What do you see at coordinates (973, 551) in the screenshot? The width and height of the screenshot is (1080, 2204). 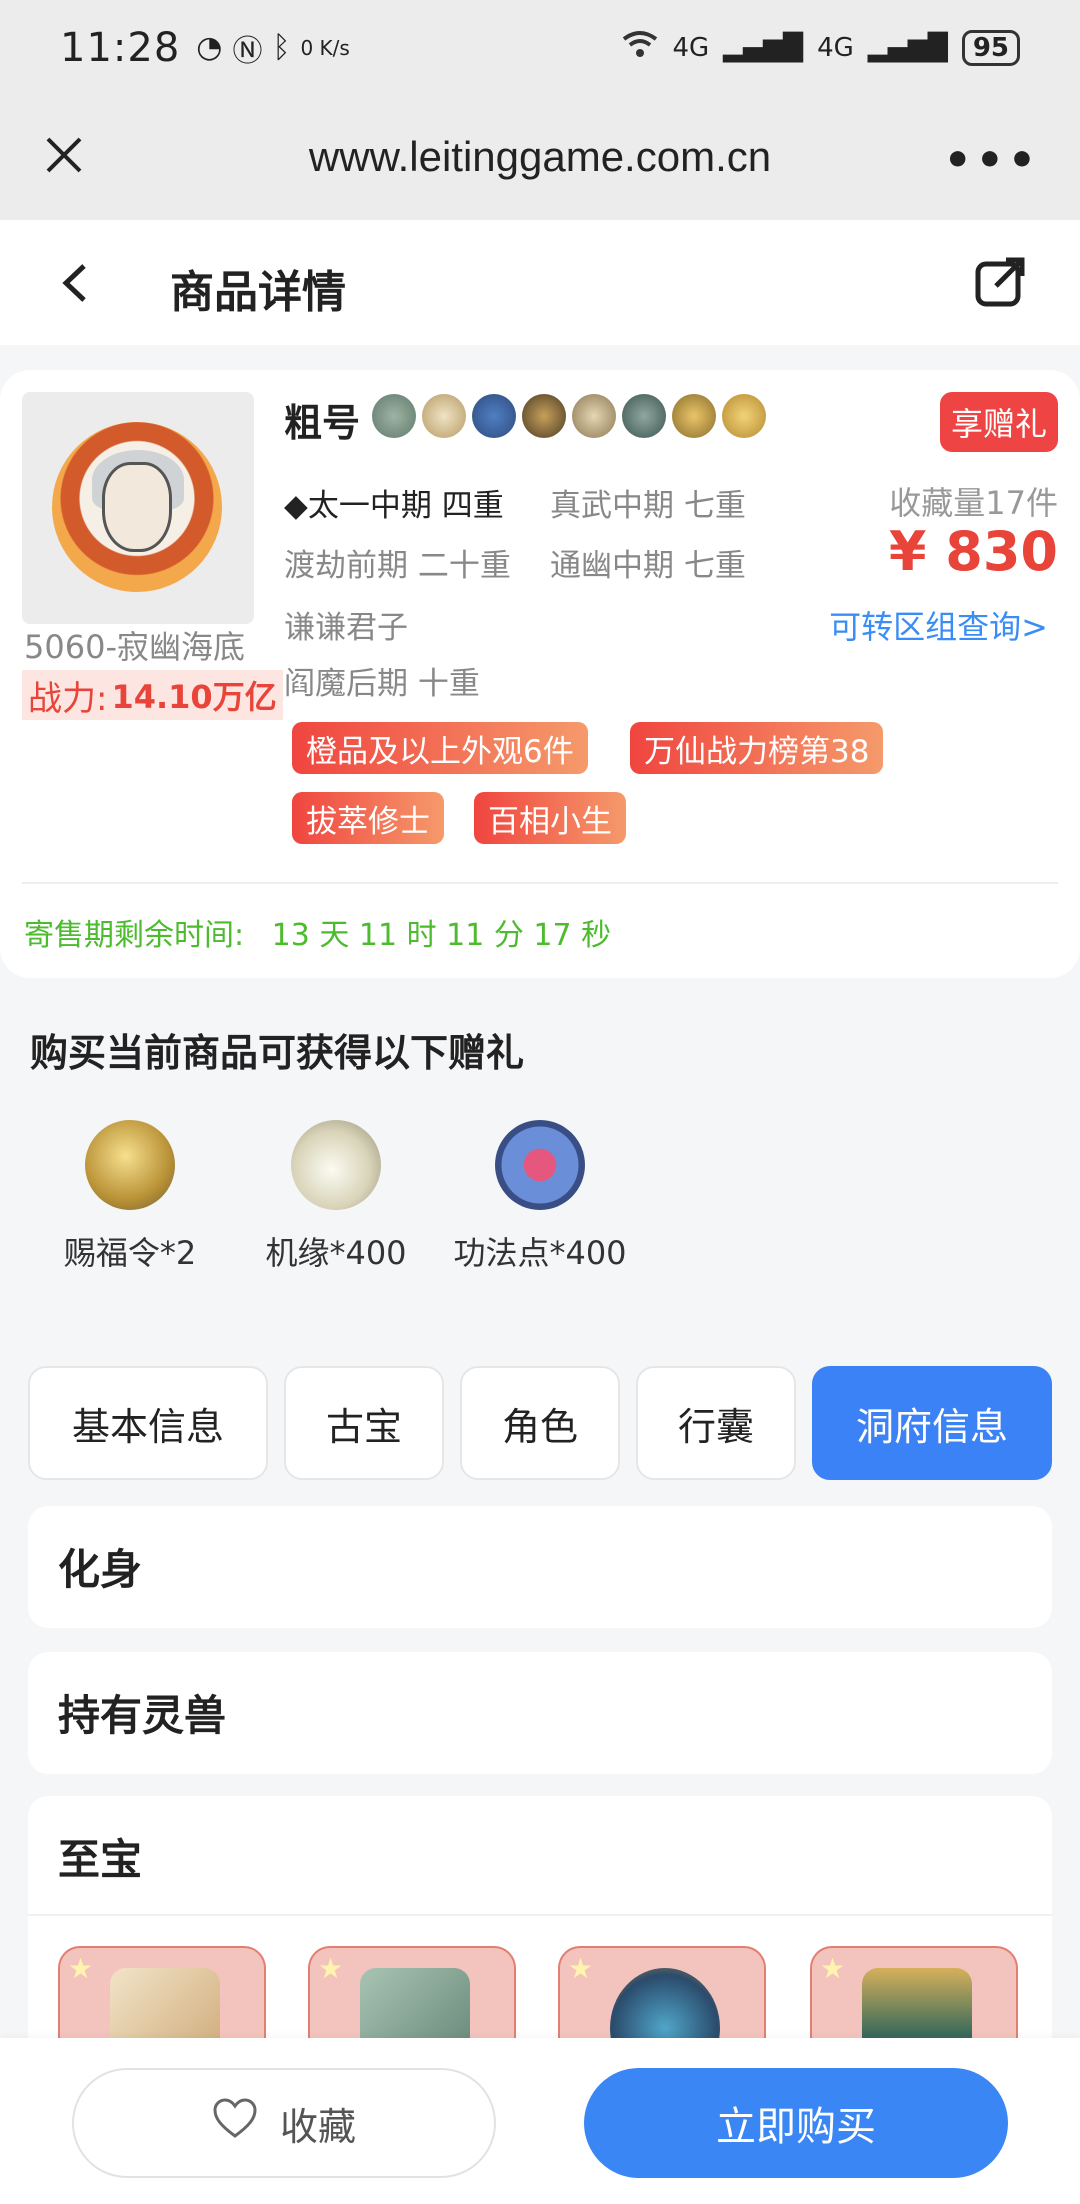 I see `price: ¥ 830` at bounding box center [973, 551].